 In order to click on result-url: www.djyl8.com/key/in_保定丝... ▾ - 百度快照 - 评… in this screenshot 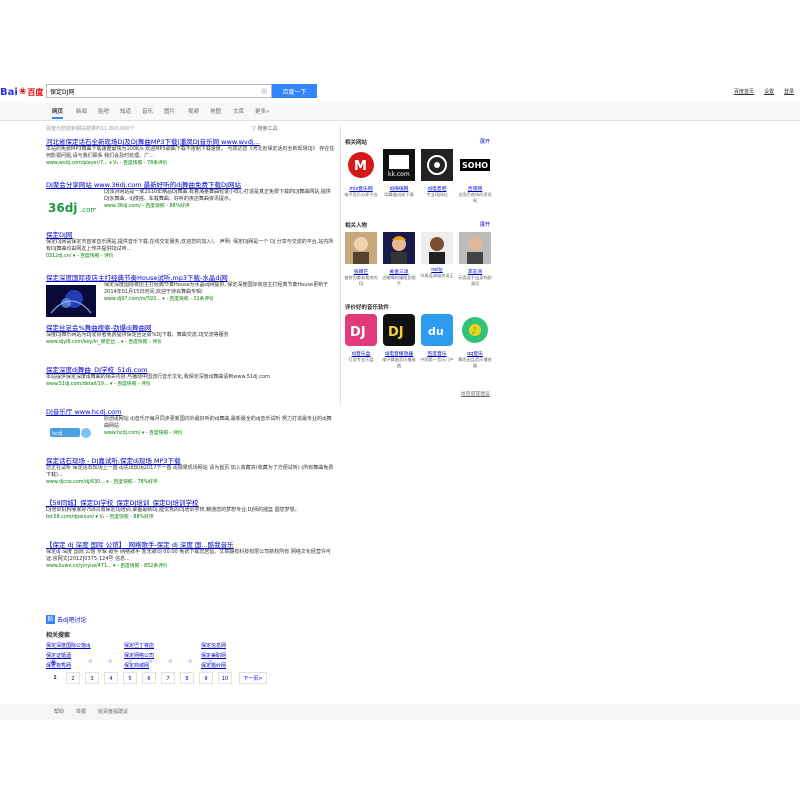, I will do `click(191, 342)`.